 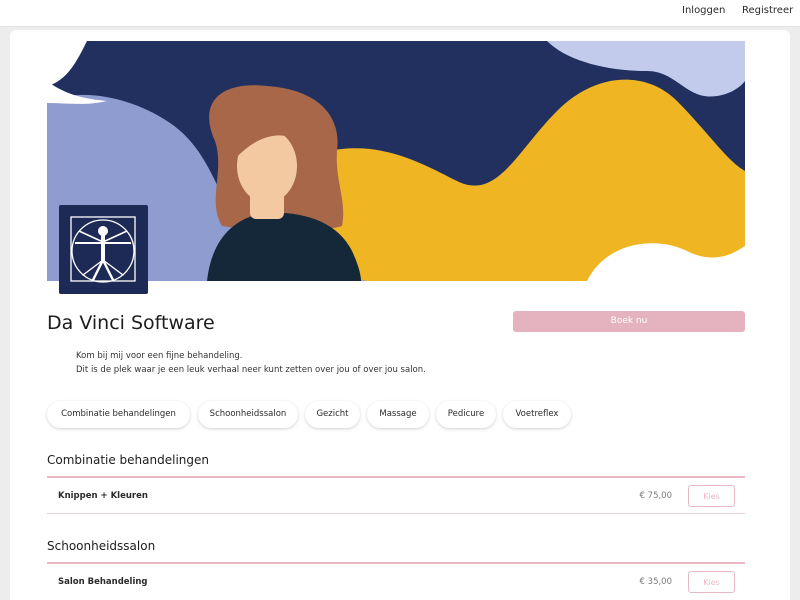 What do you see at coordinates (101, 546) in the screenshot?
I see `section-title: Schoonheidssalon` at bounding box center [101, 546].